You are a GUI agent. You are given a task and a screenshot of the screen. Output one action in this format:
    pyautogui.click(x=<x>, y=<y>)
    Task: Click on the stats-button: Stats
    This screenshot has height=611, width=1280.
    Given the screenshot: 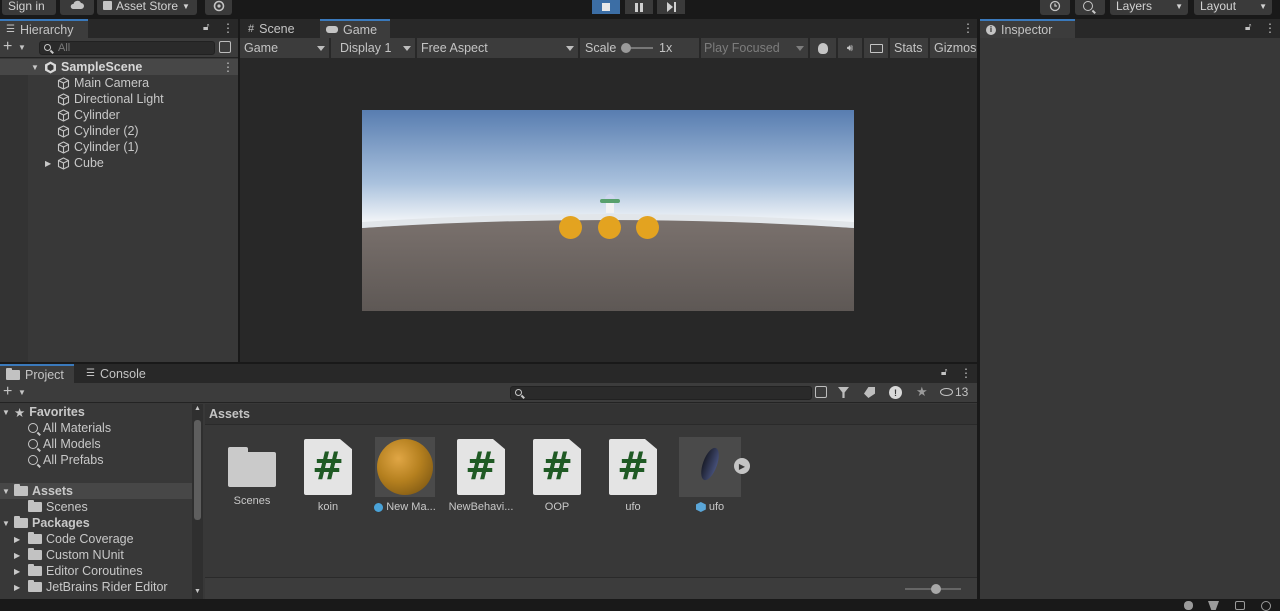 What is the action you would take?
    pyautogui.click(x=909, y=48)
    